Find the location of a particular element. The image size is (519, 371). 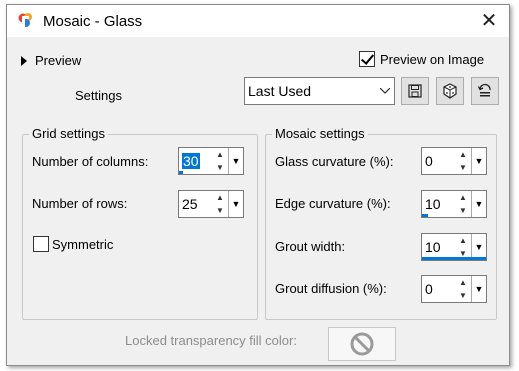

settings-label: Settings is located at coordinates (98, 95).